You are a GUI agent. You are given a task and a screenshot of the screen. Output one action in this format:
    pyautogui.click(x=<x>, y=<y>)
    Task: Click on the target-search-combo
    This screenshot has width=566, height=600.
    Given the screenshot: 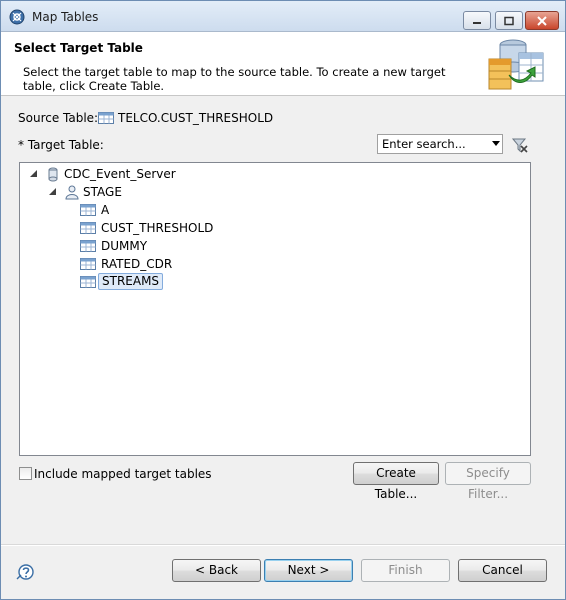 What is the action you would take?
    pyautogui.click(x=440, y=144)
    